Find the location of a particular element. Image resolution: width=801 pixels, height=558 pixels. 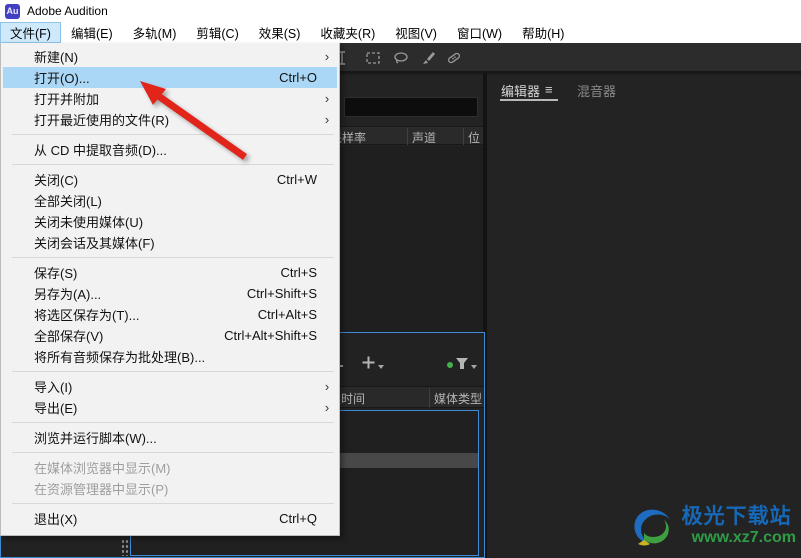

menu-item-import: 导入(I) is located at coordinates (170, 386).